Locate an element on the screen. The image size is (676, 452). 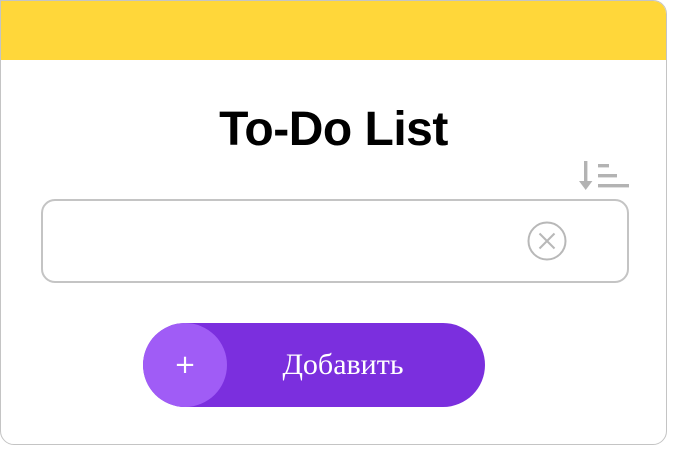
add-button-label: Добавить is located at coordinates (343, 364).